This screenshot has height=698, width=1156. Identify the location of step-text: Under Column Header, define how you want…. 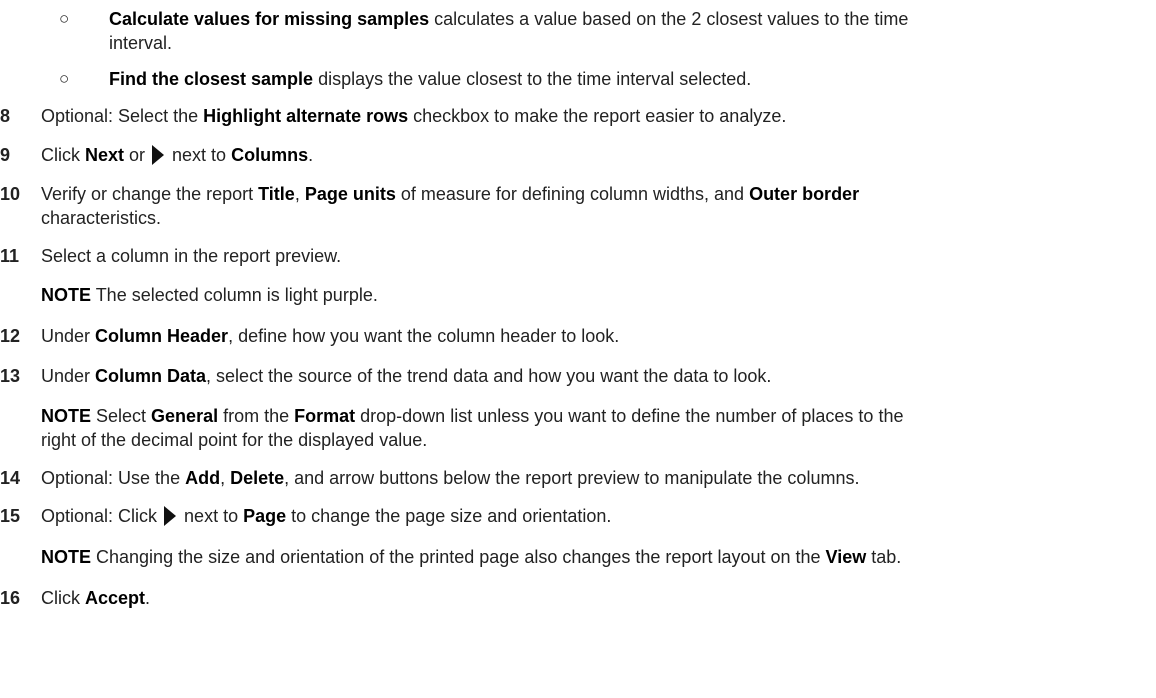
(330, 336).